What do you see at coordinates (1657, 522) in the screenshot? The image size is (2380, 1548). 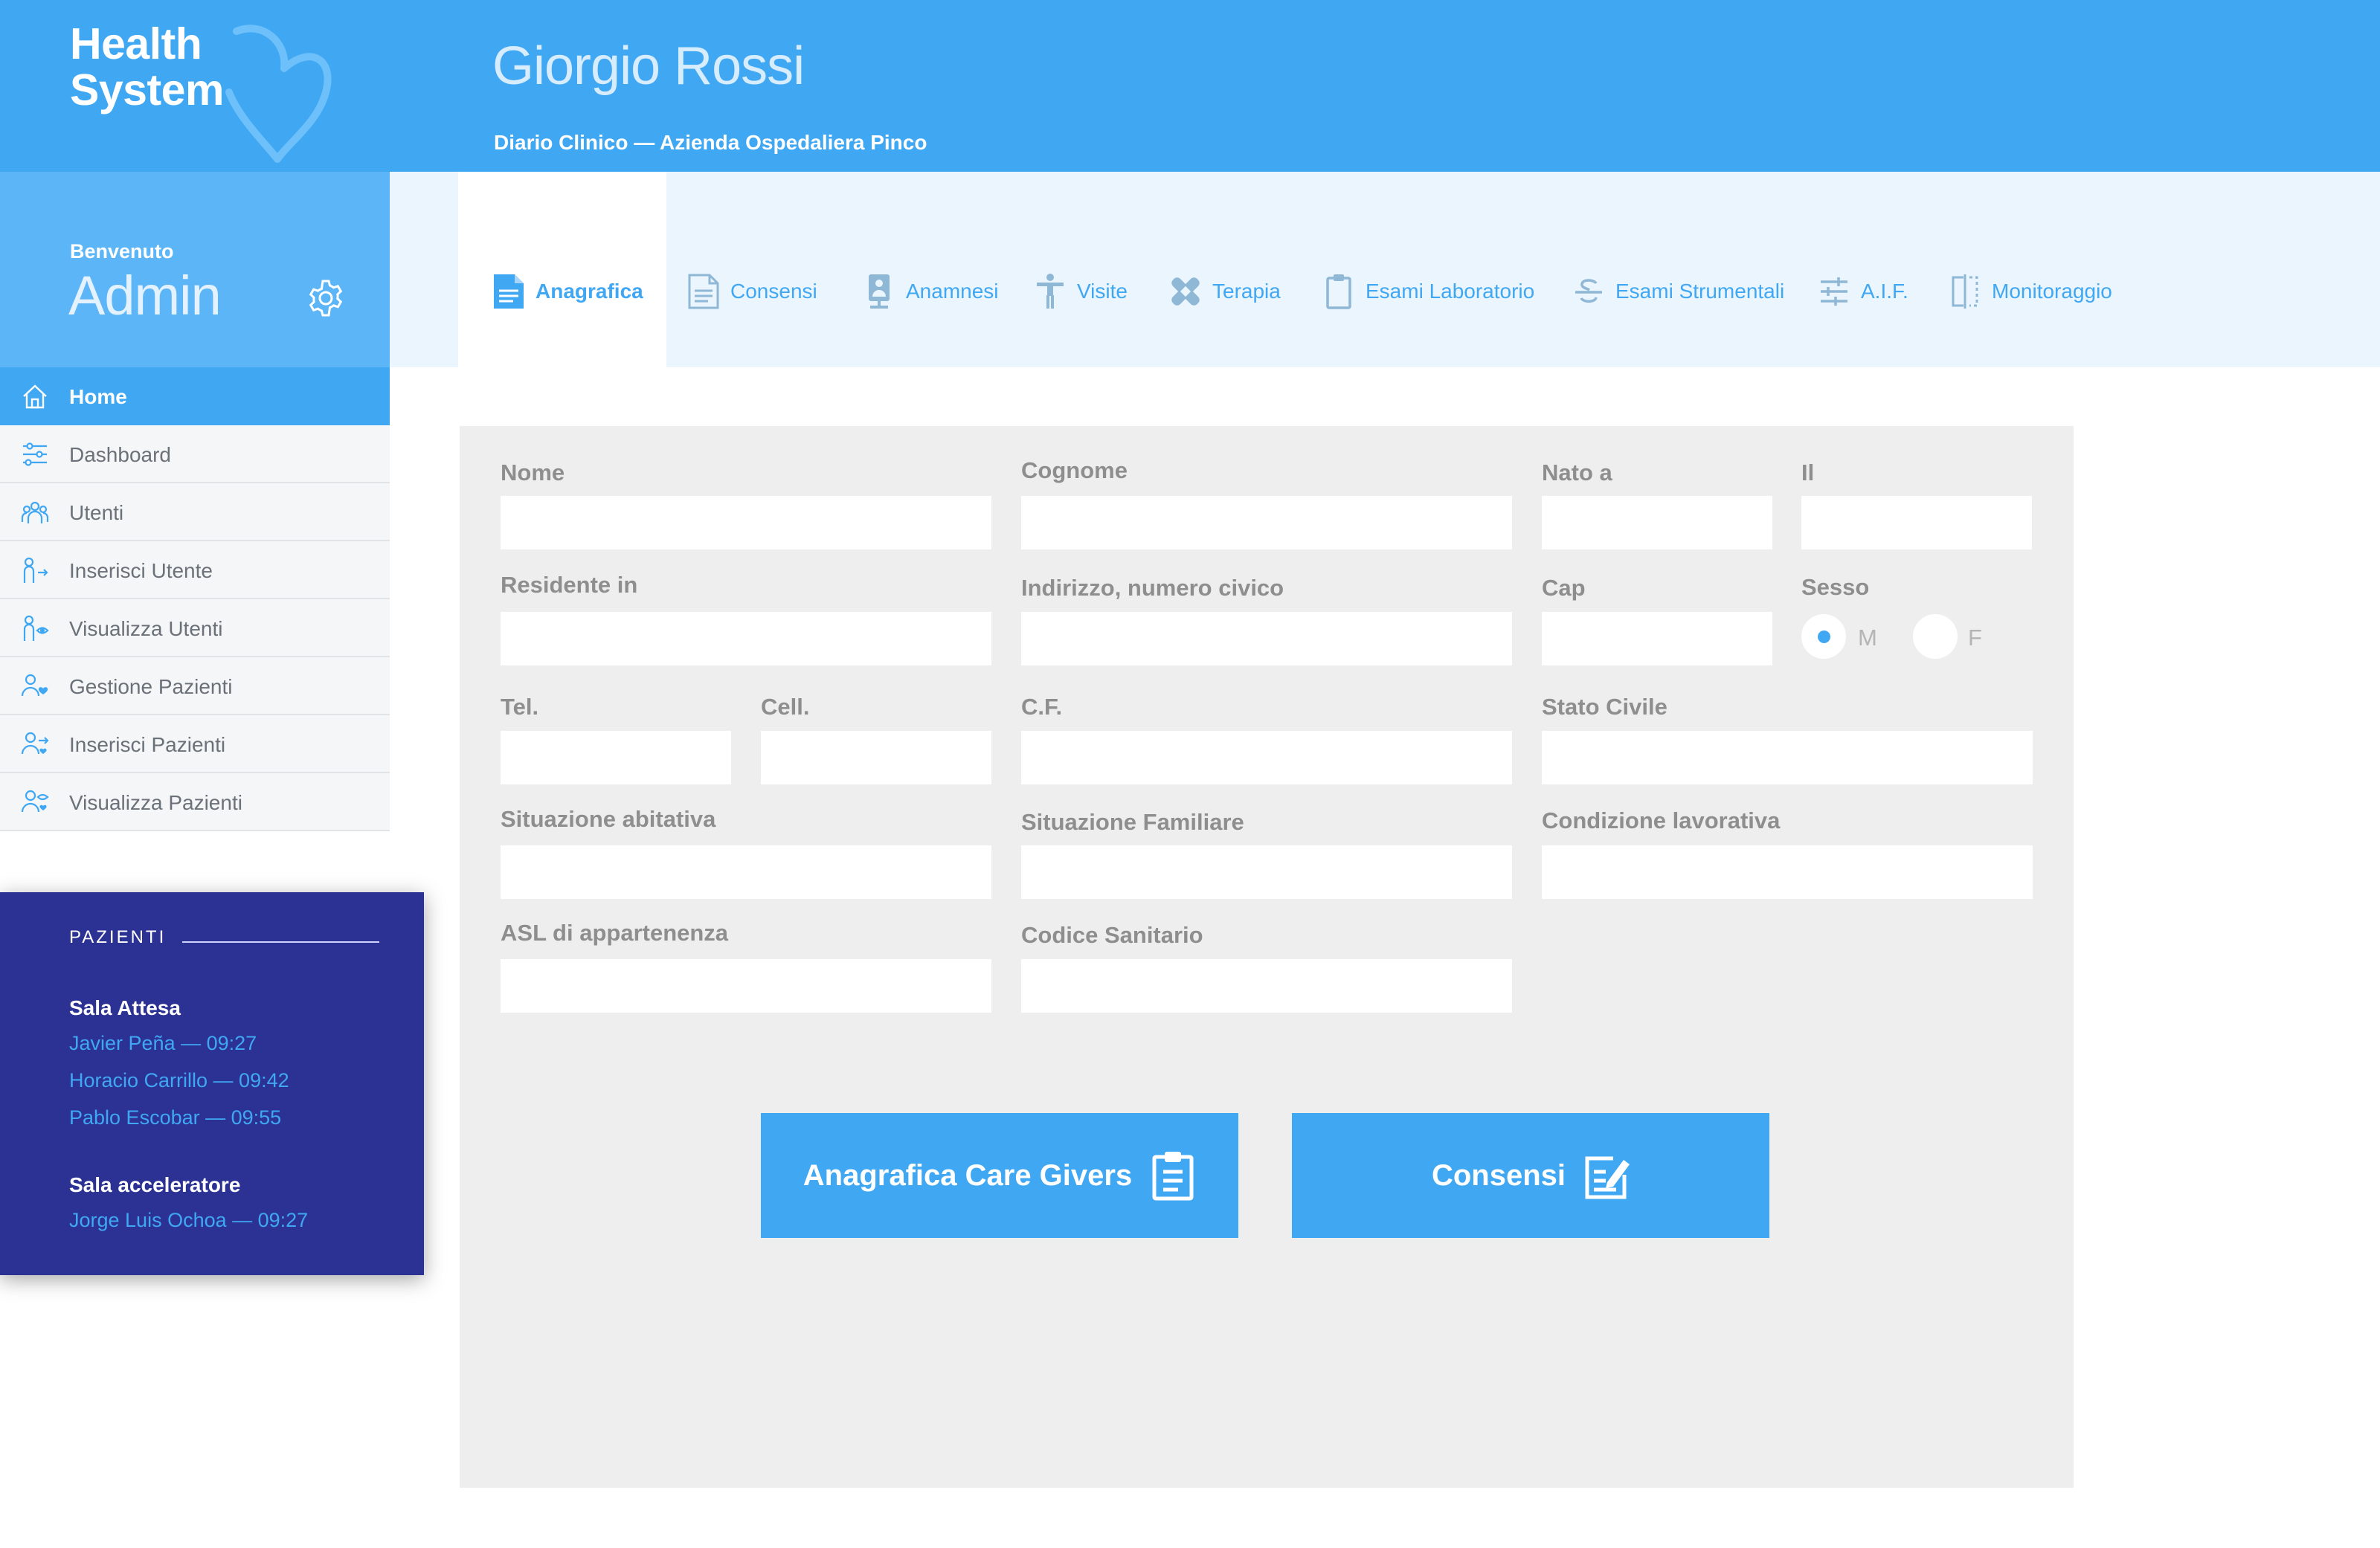 I see `nato-a-field` at bounding box center [1657, 522].